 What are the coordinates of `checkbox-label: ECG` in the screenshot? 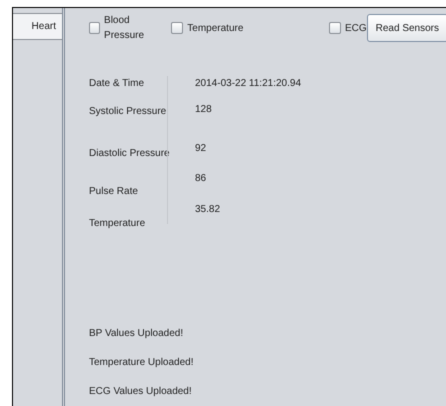 It's located at (355, 28).